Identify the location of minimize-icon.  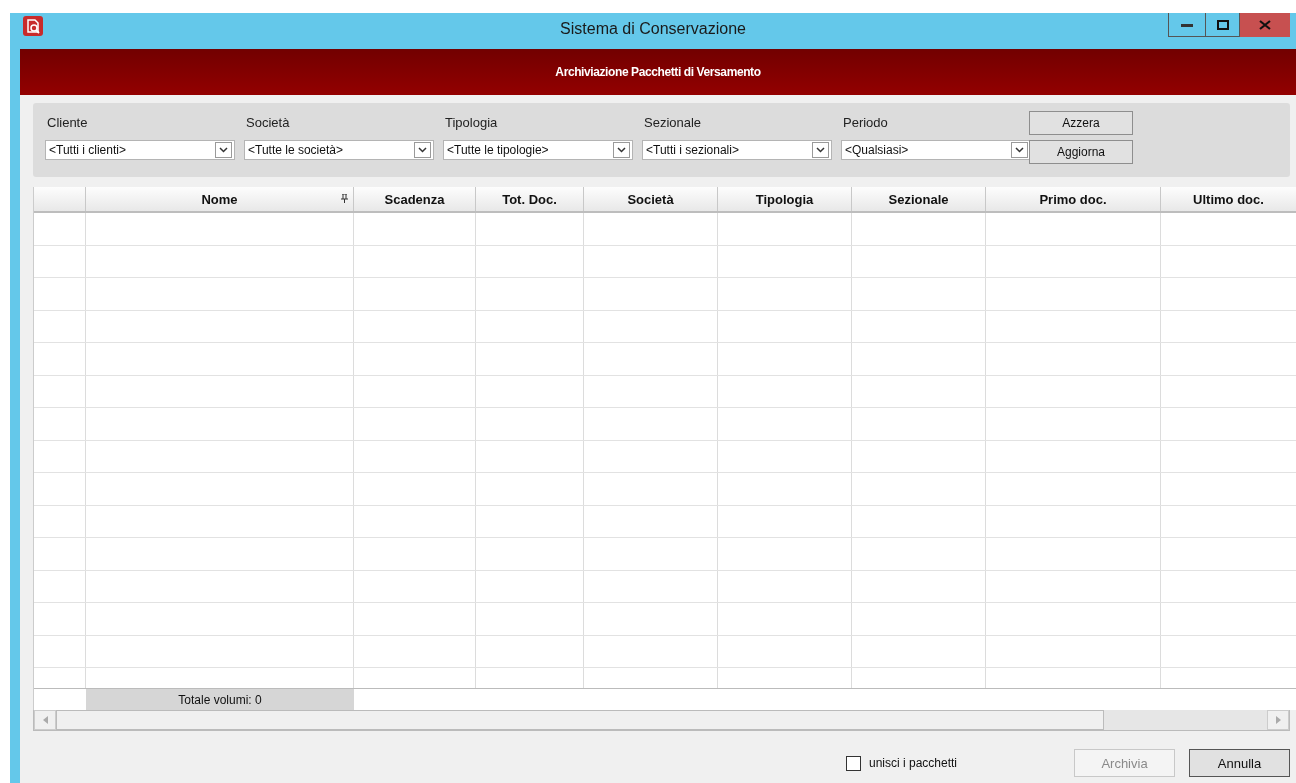
(1187, 24).